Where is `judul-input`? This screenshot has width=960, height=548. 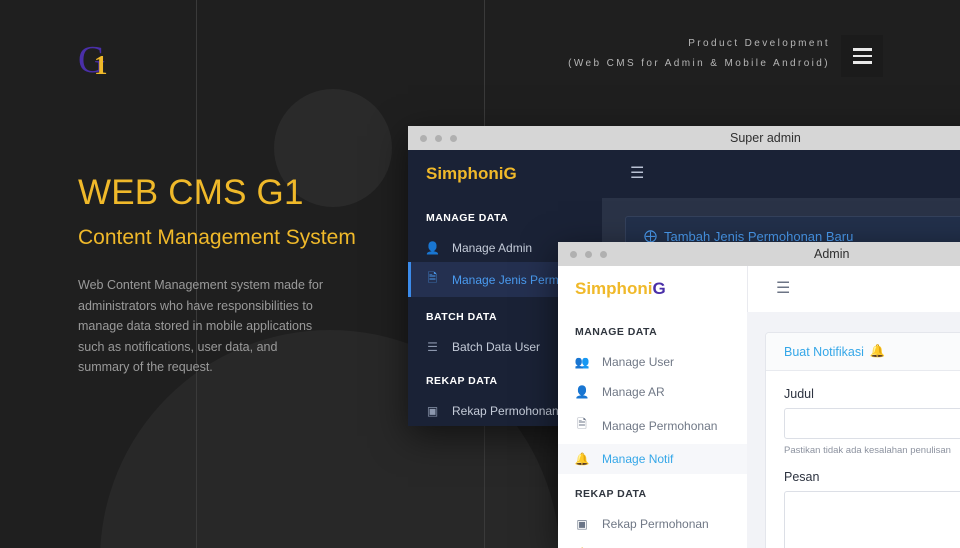 judul-input is located at coordinates (872, 423).